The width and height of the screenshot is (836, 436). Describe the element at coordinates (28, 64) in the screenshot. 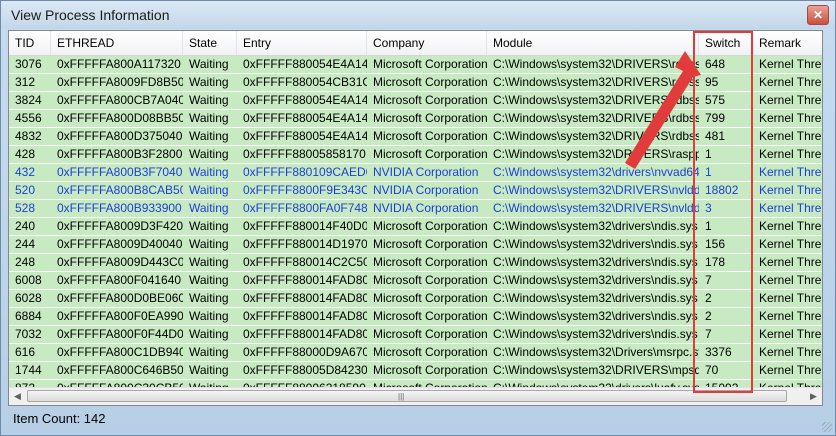

I see `cell-tid: 3076` at that location.